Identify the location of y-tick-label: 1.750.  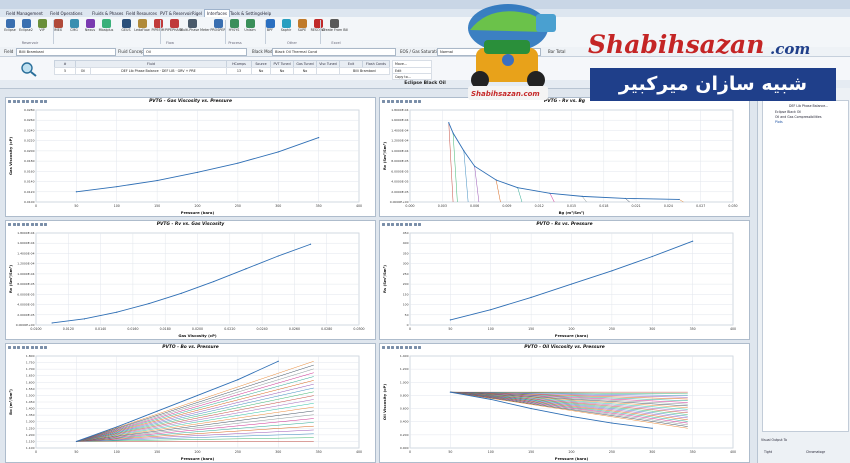
(30, 363).